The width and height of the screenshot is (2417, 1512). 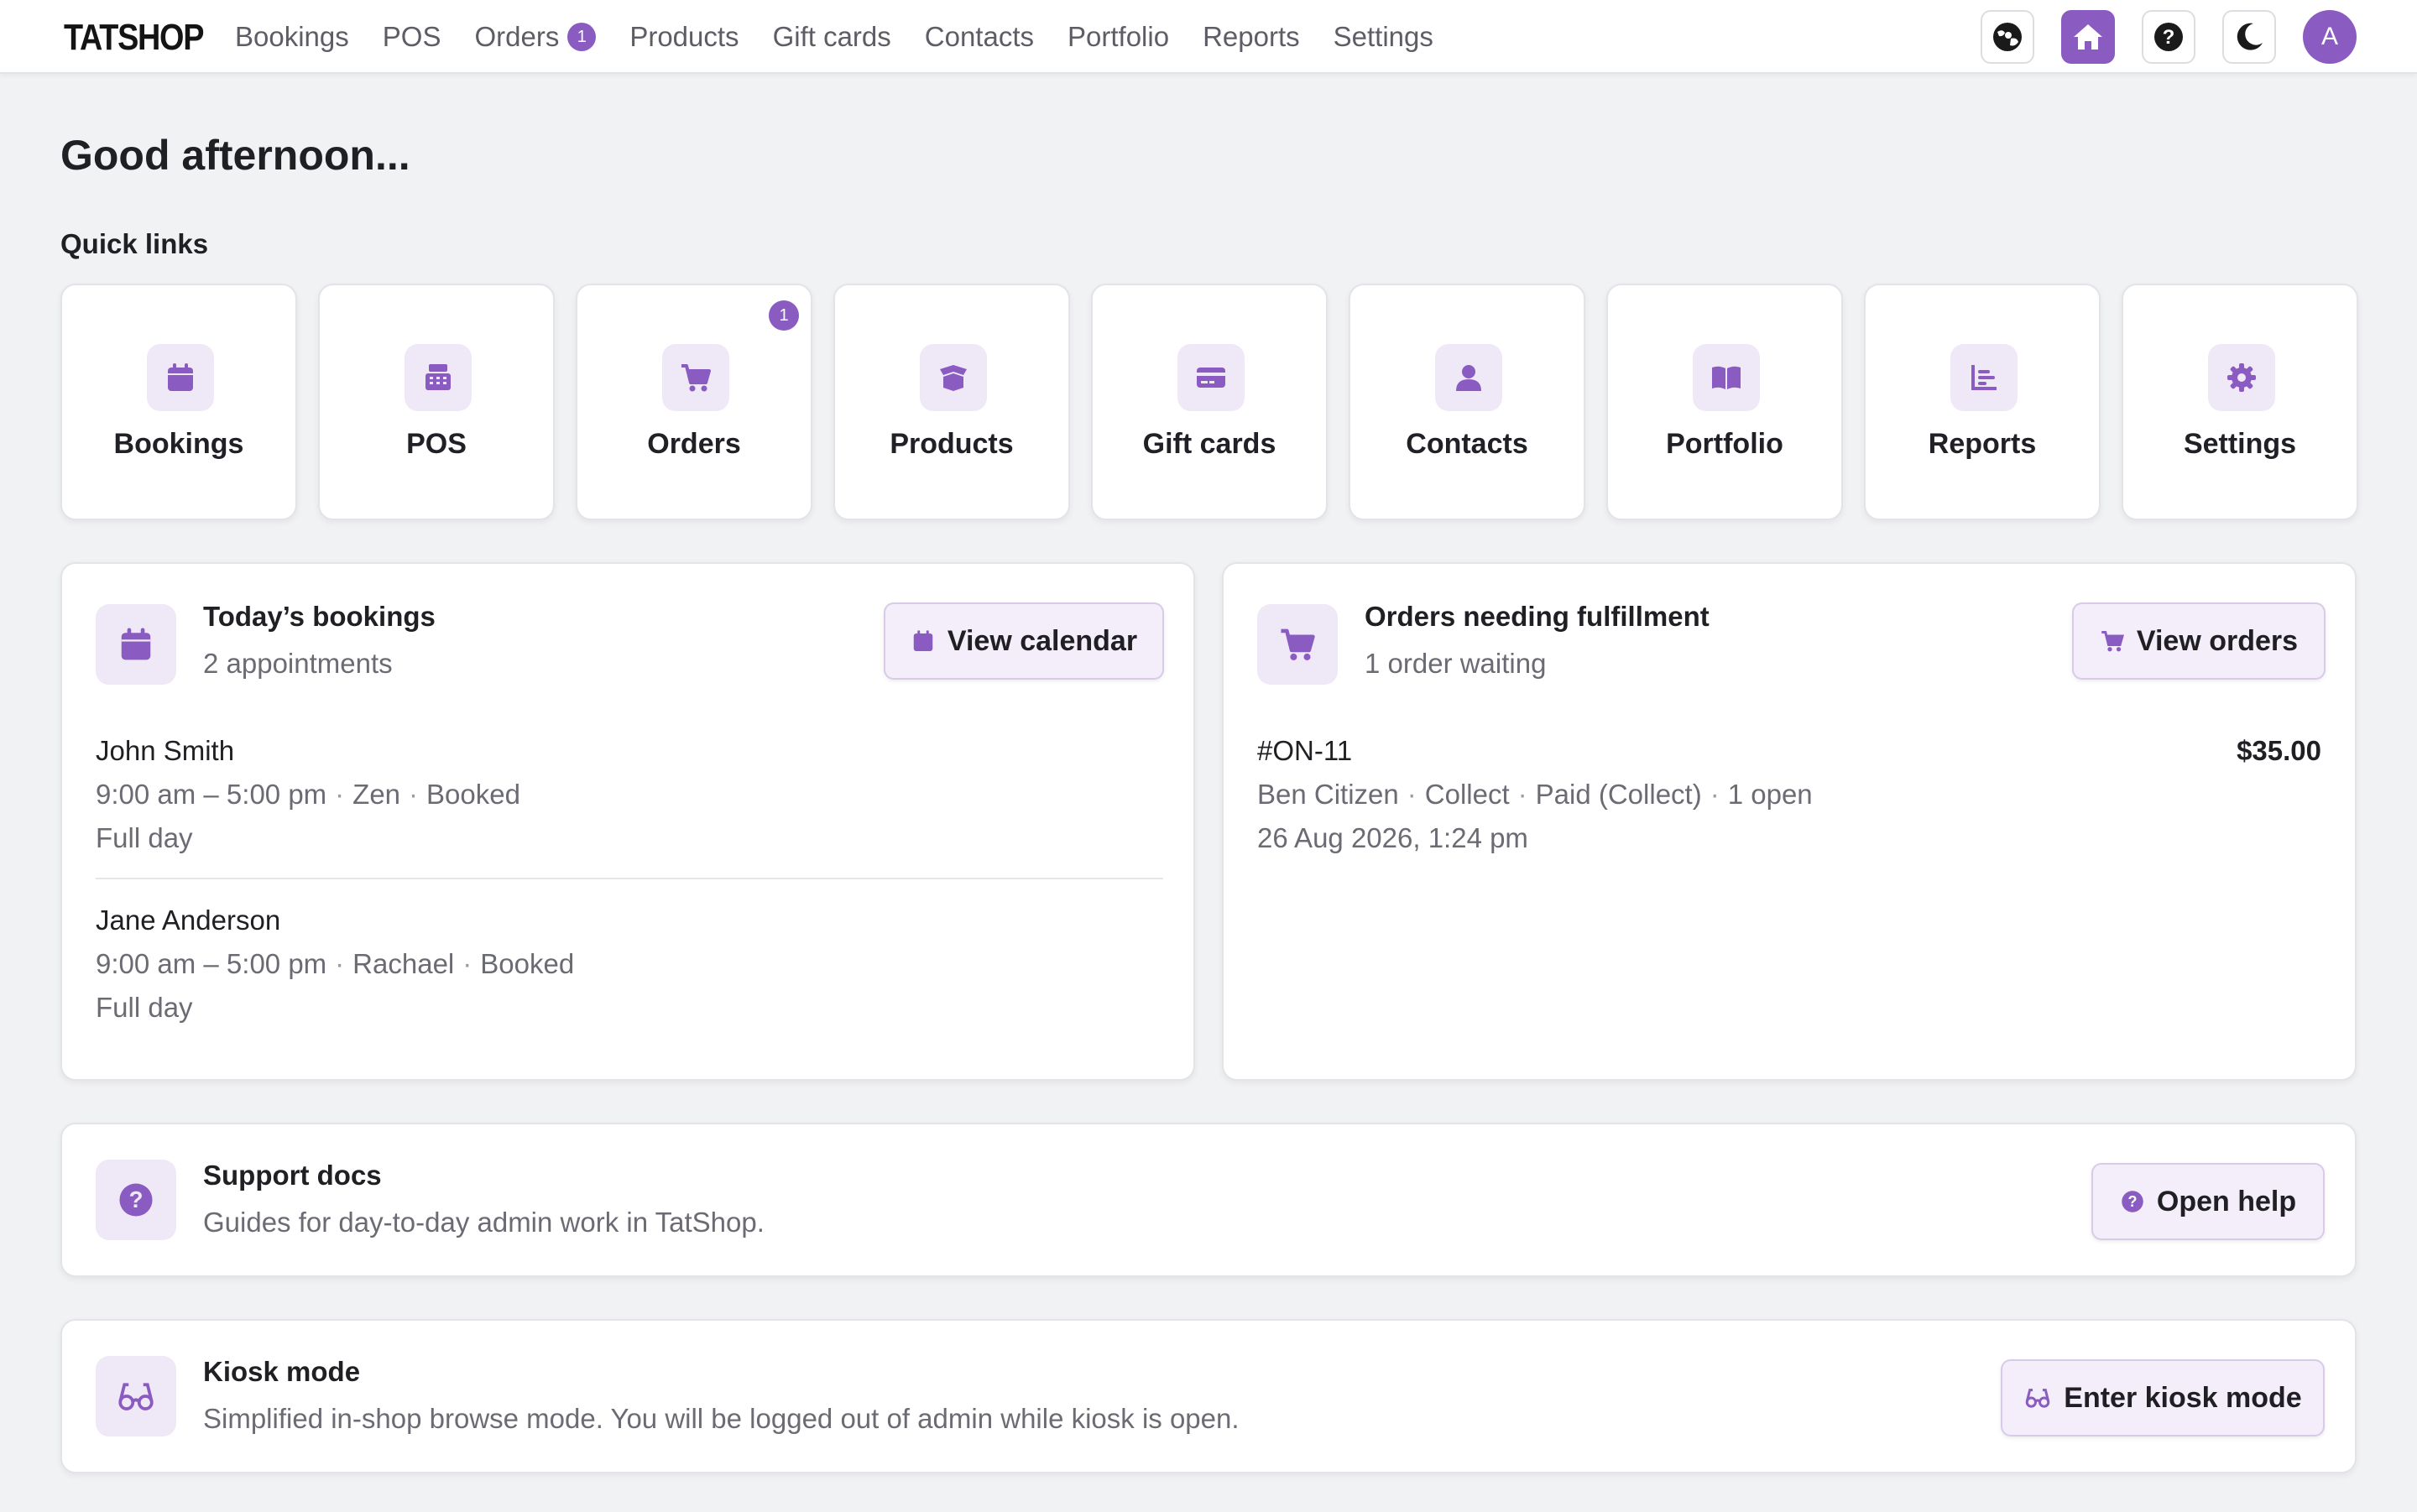 I want to click on home-icon, so click(x=2088, y=37).